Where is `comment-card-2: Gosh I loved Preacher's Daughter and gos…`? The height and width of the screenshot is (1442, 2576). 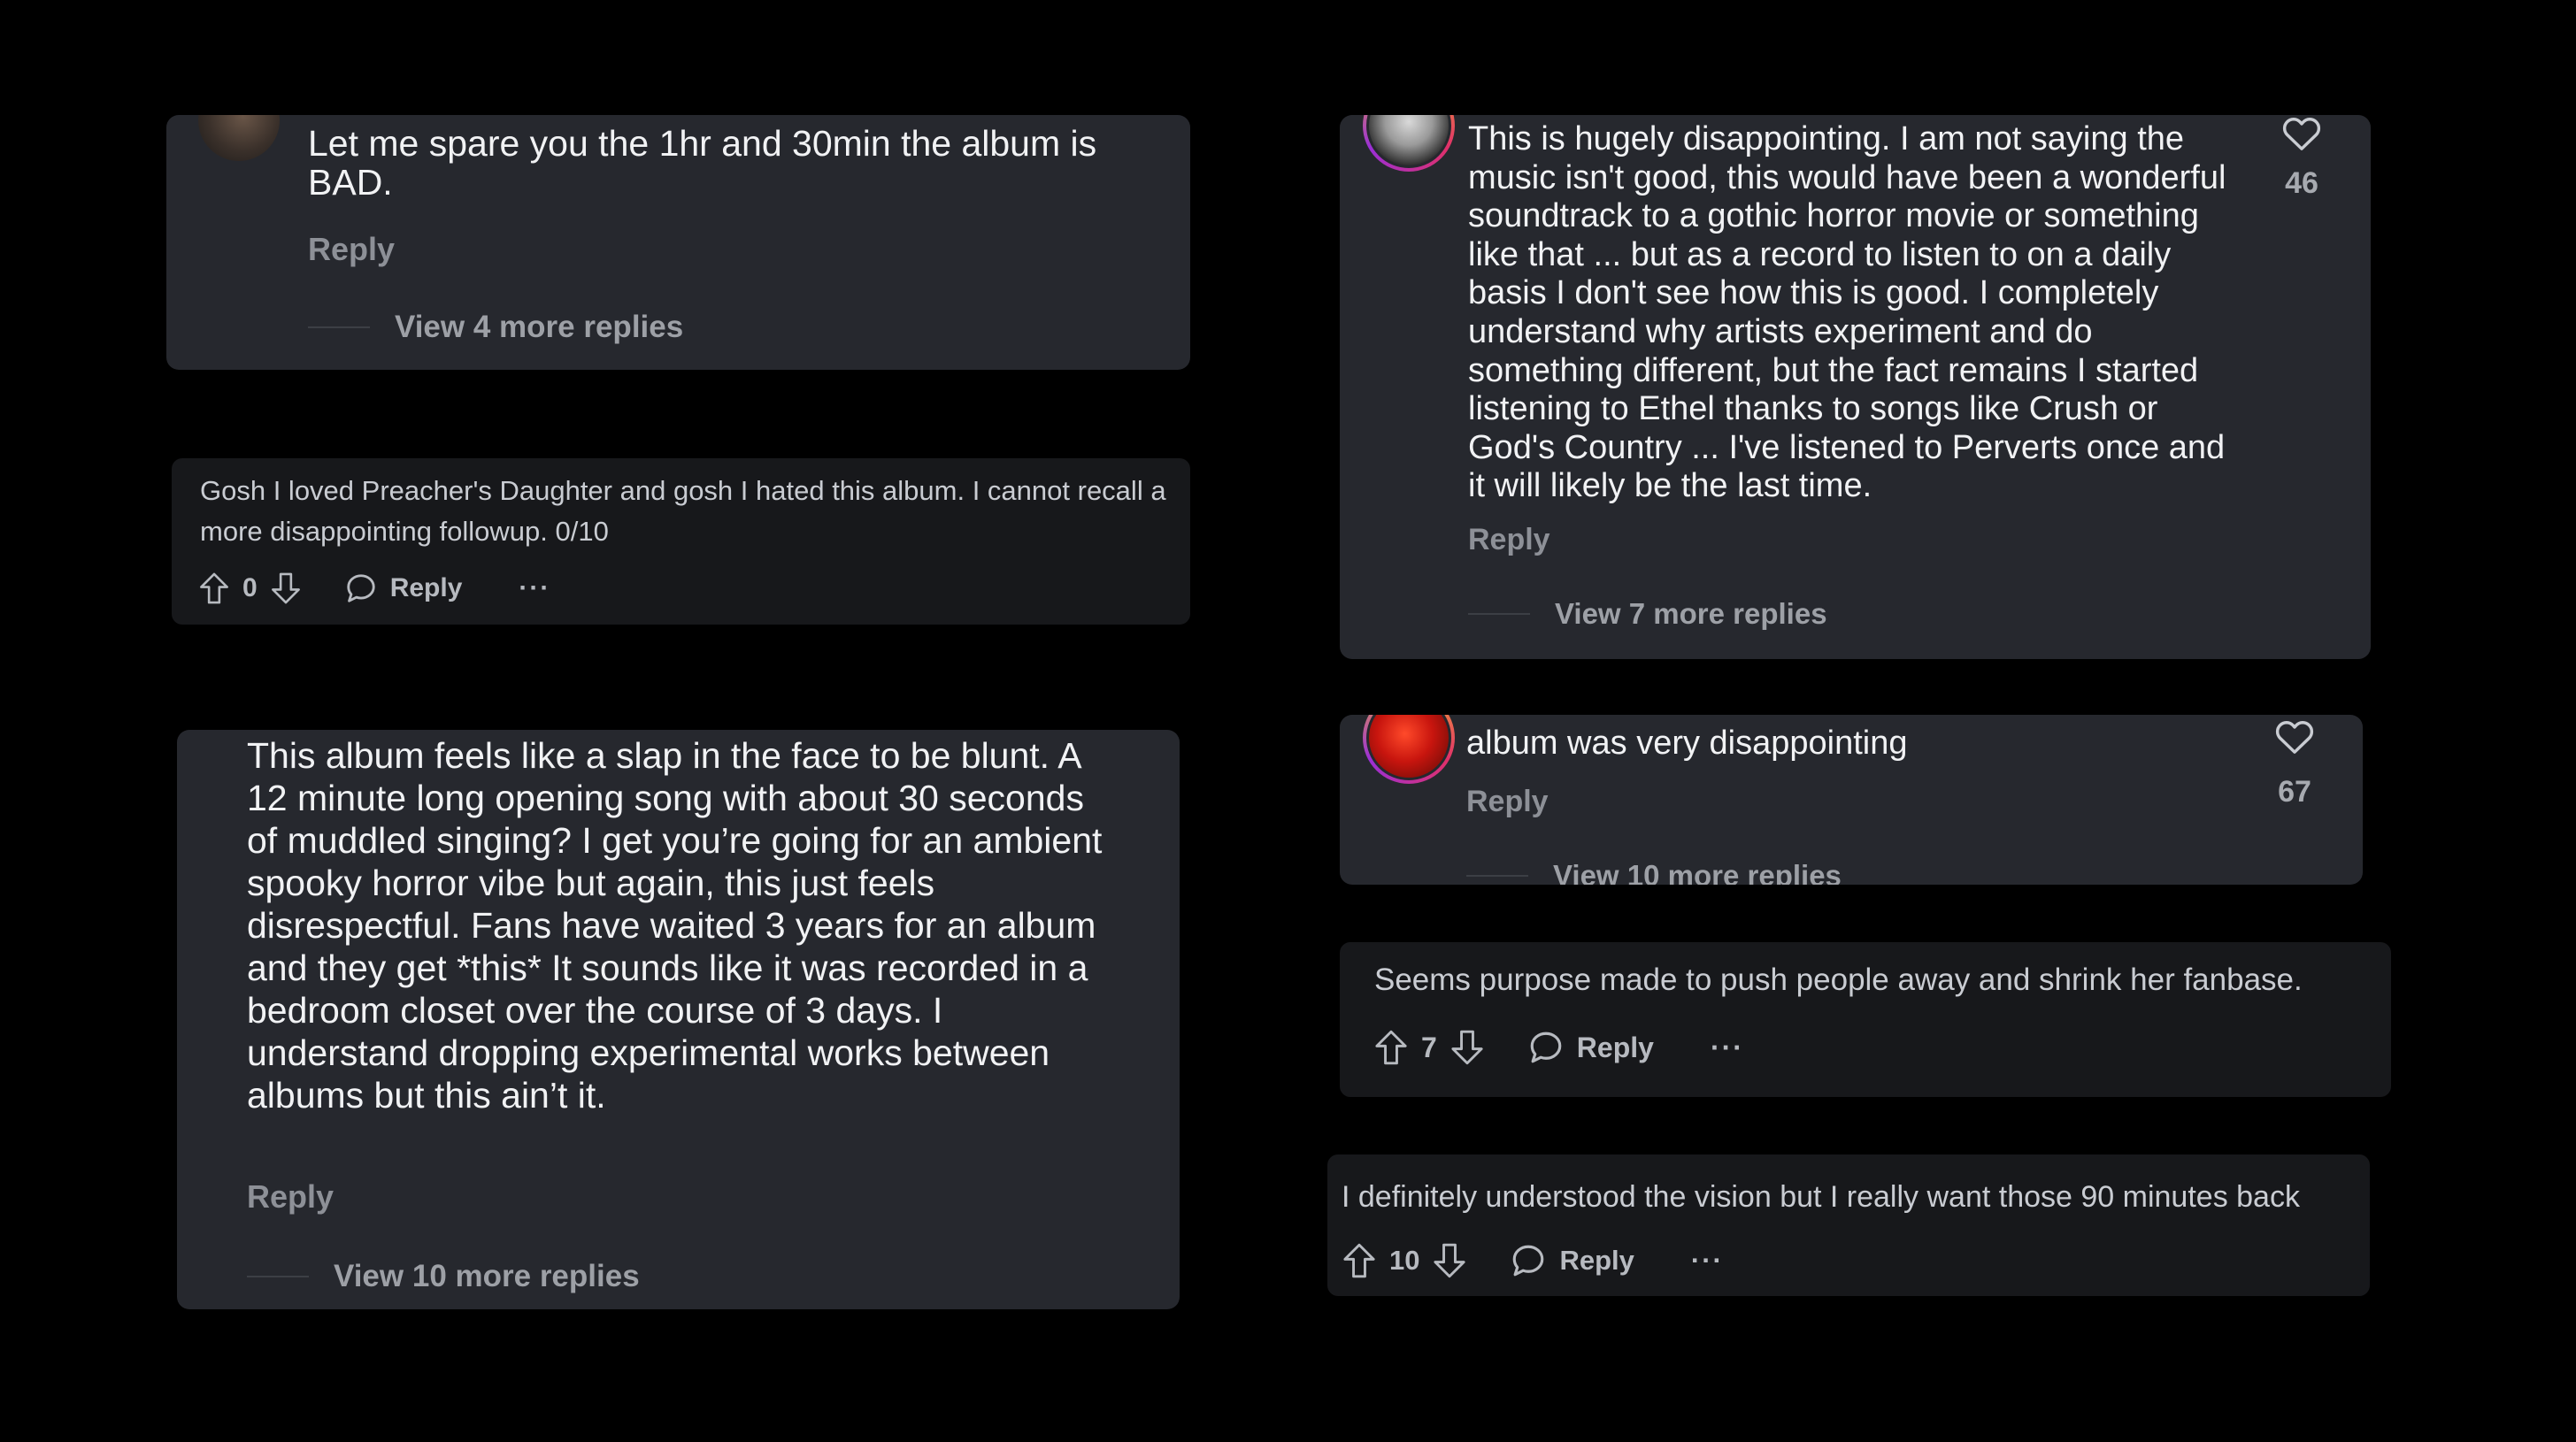
comment-card-2: Gosh I loved Preacher's Daughter and gos… is located at coordinates (681, 541).